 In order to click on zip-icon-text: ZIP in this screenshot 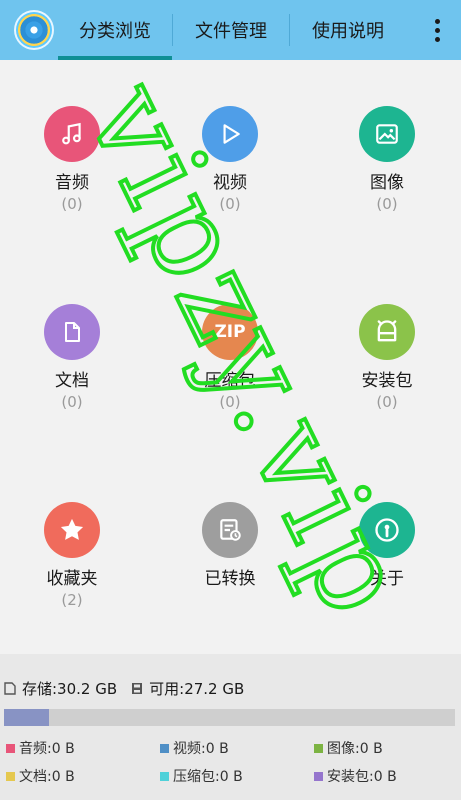, I will do `click(230, 332)`.